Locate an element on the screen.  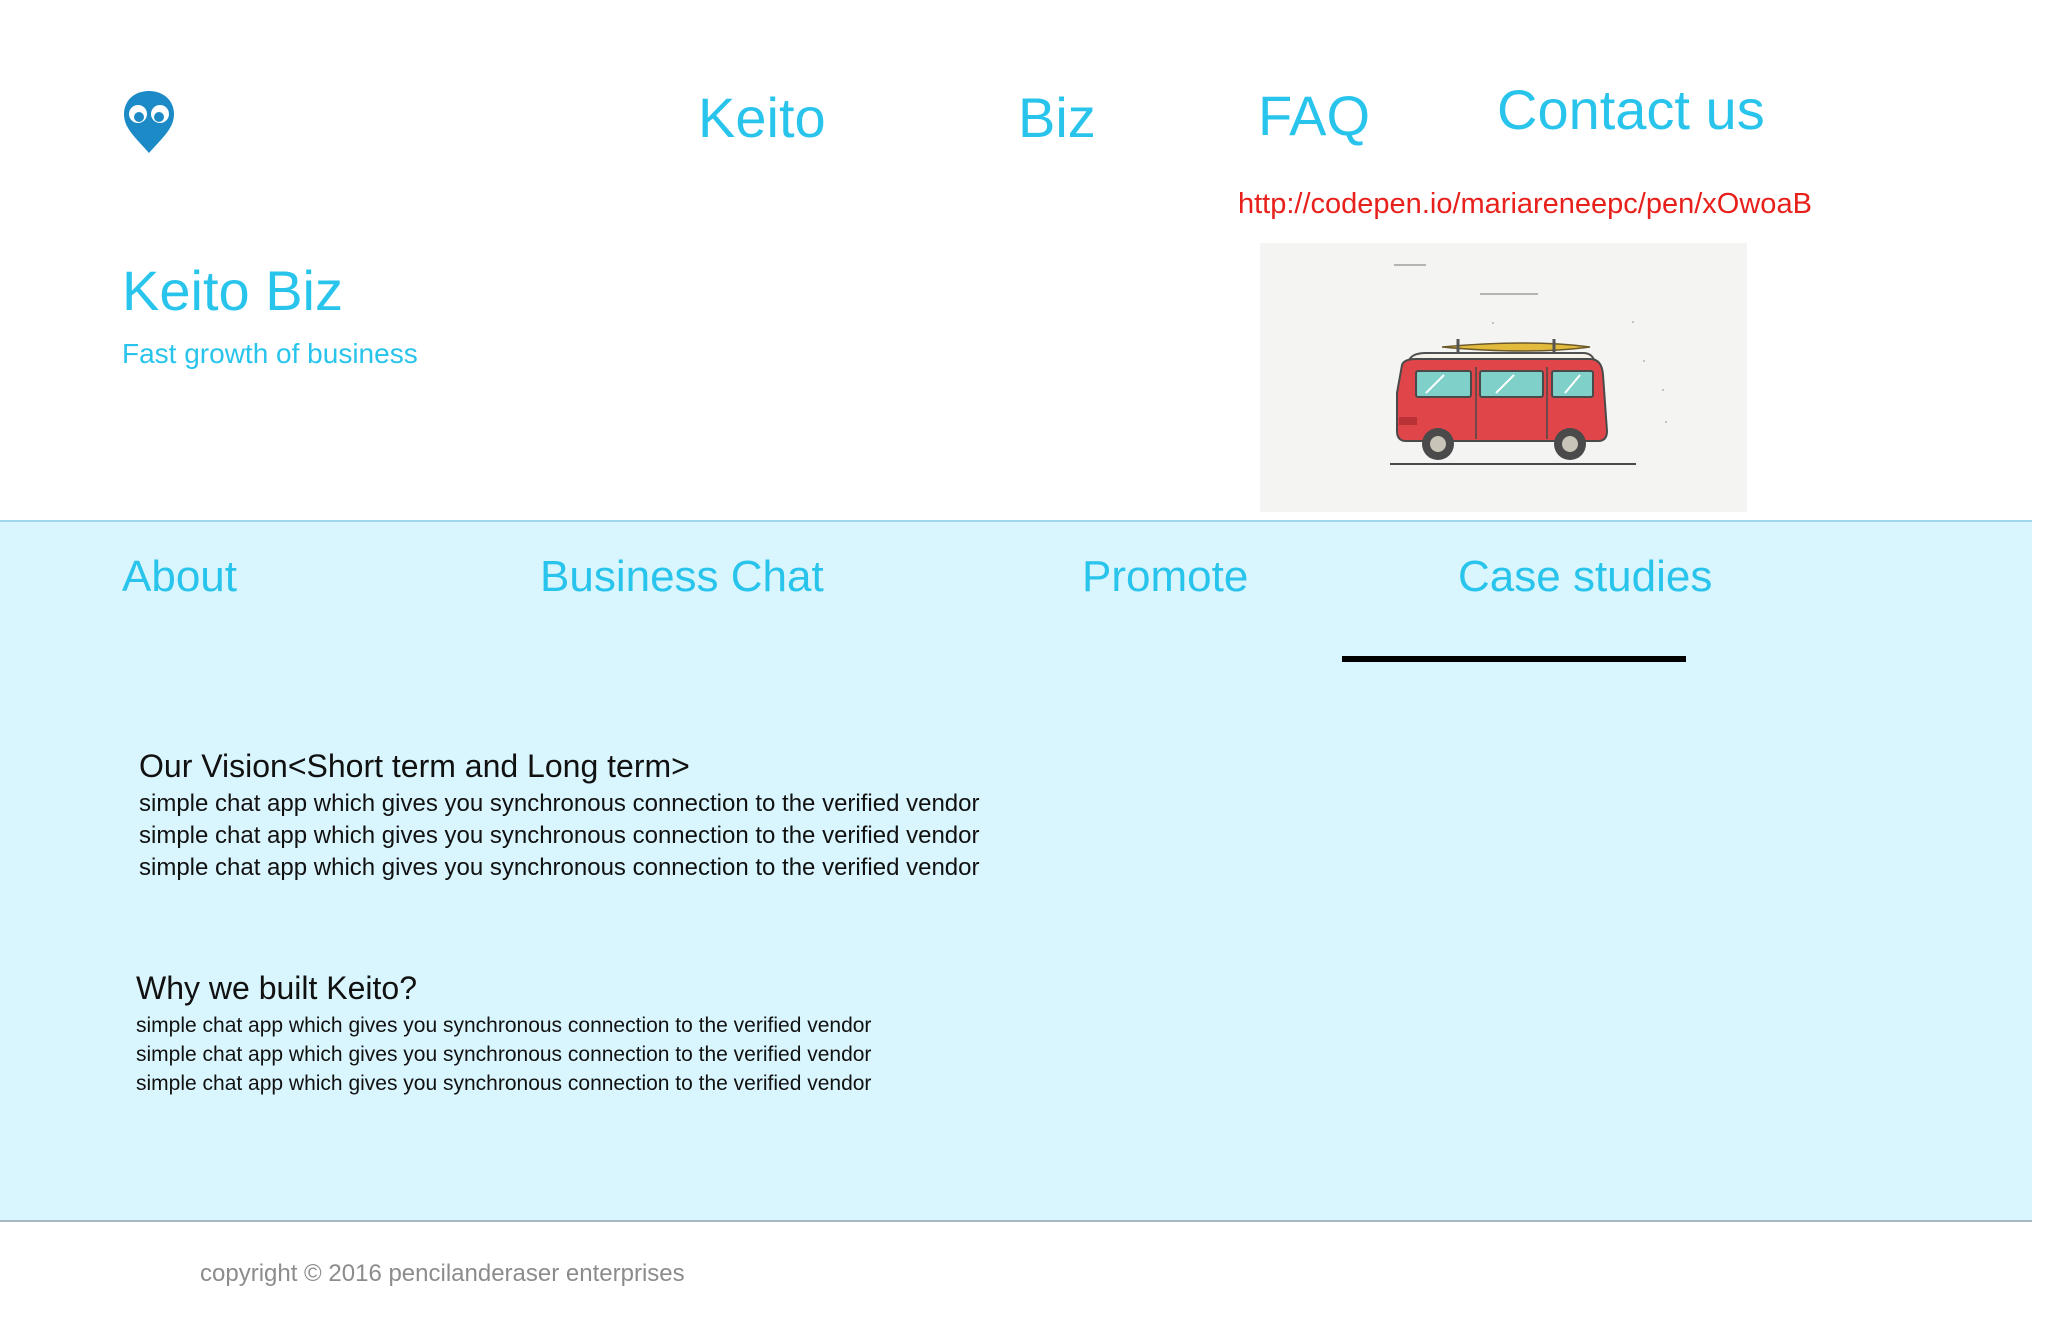
logo is located at coordinates (149, 122).